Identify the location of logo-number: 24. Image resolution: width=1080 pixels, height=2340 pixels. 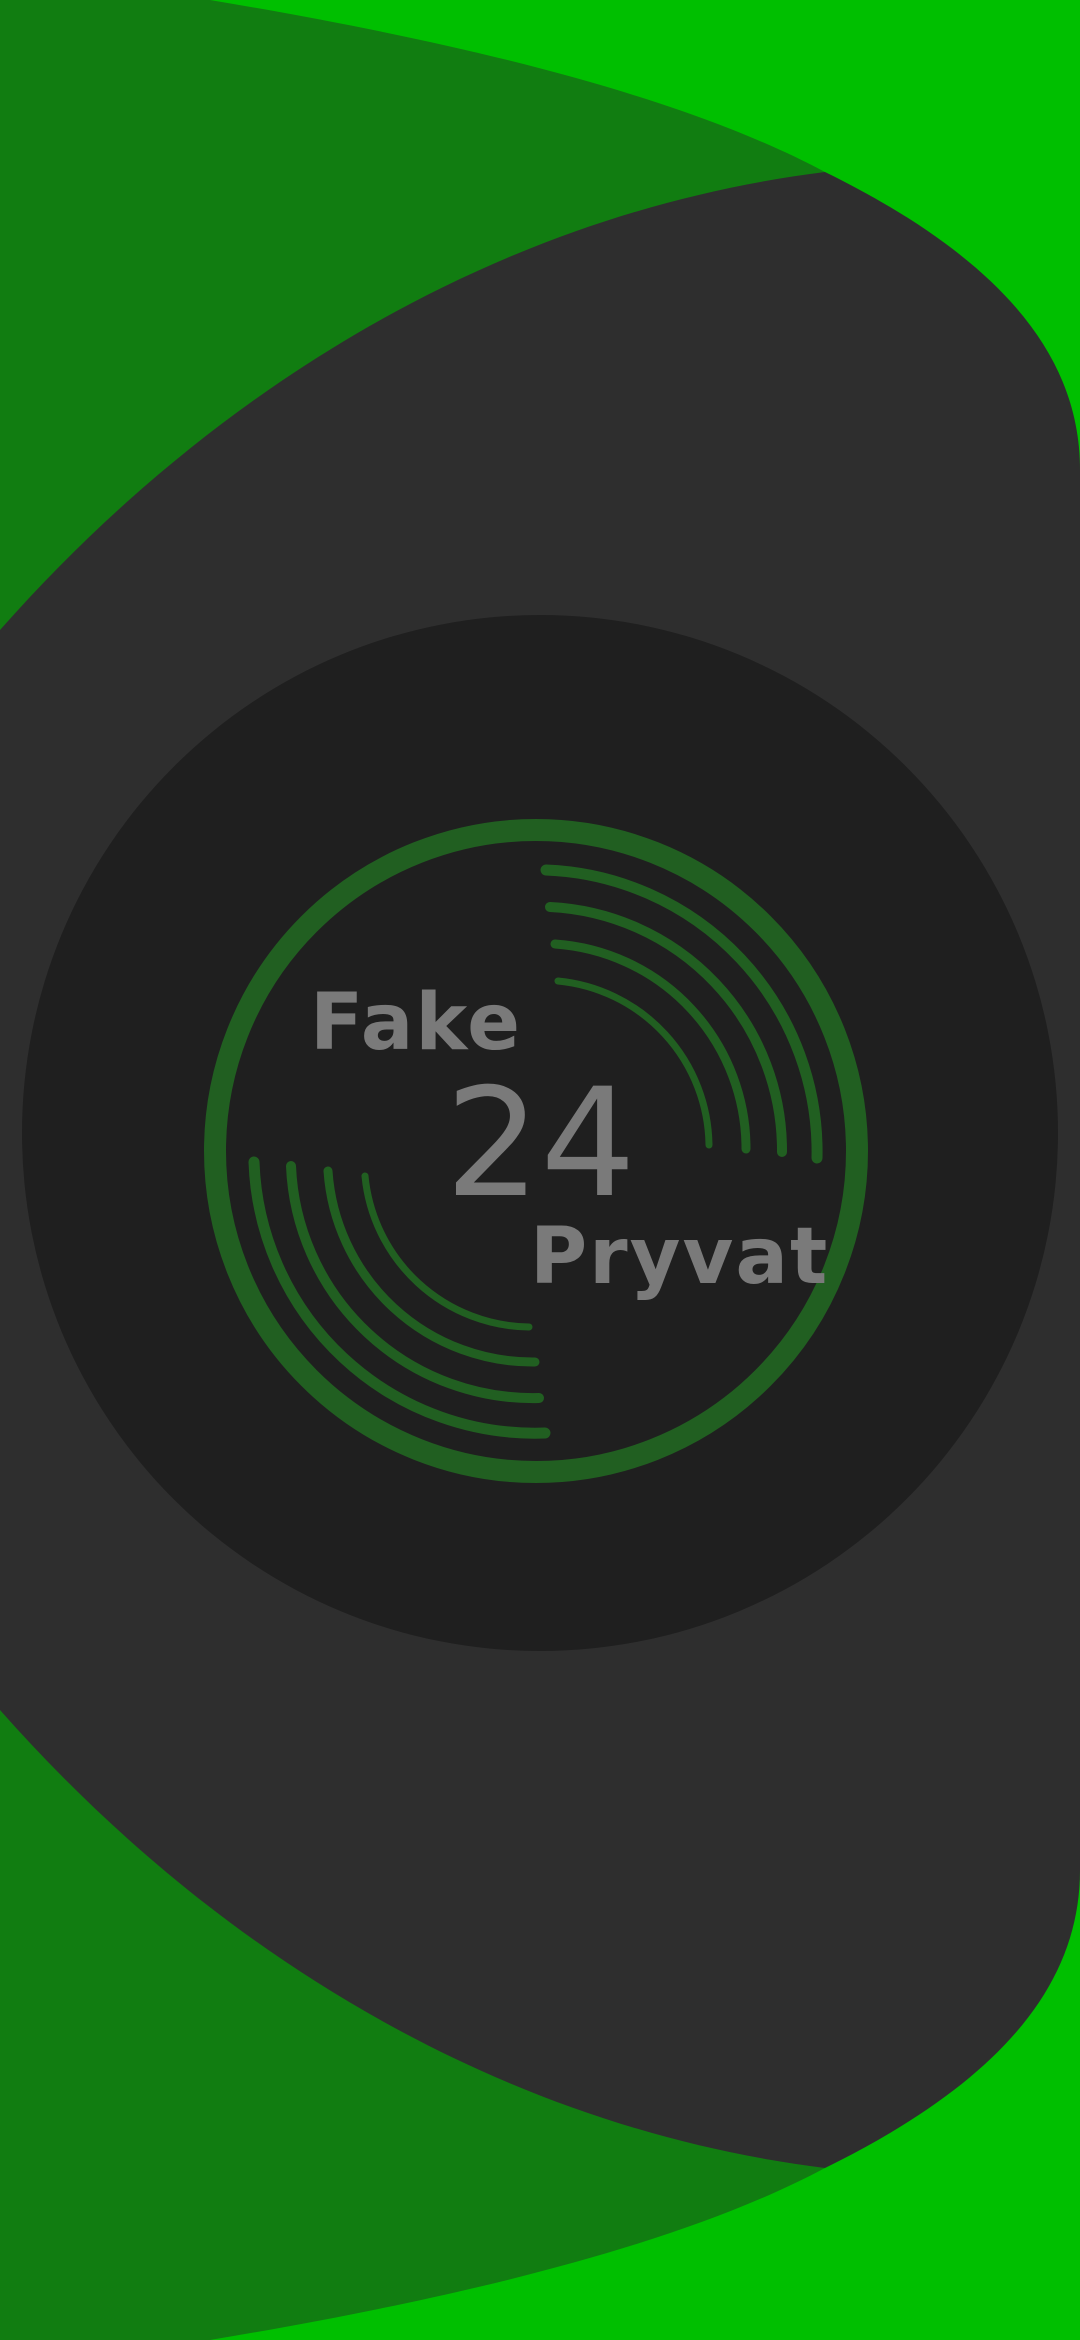
(540, 1144).